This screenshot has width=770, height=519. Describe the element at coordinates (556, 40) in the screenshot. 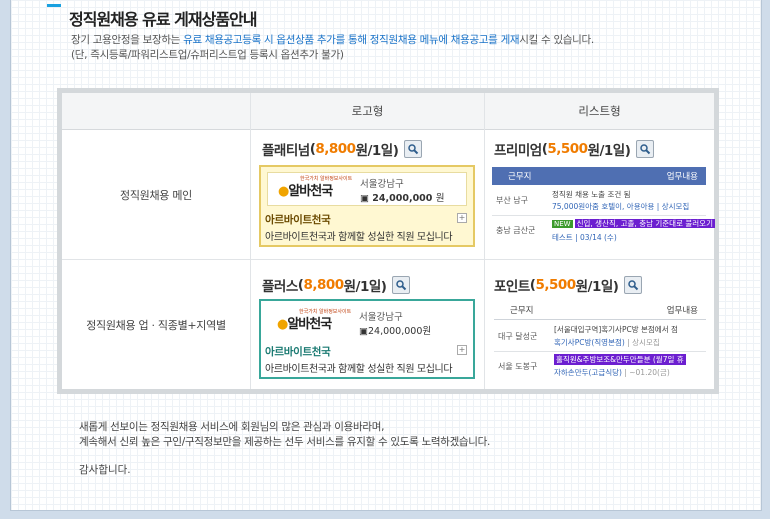

I see `desc-suffix: 시킬 수 있습니다.` at that location.